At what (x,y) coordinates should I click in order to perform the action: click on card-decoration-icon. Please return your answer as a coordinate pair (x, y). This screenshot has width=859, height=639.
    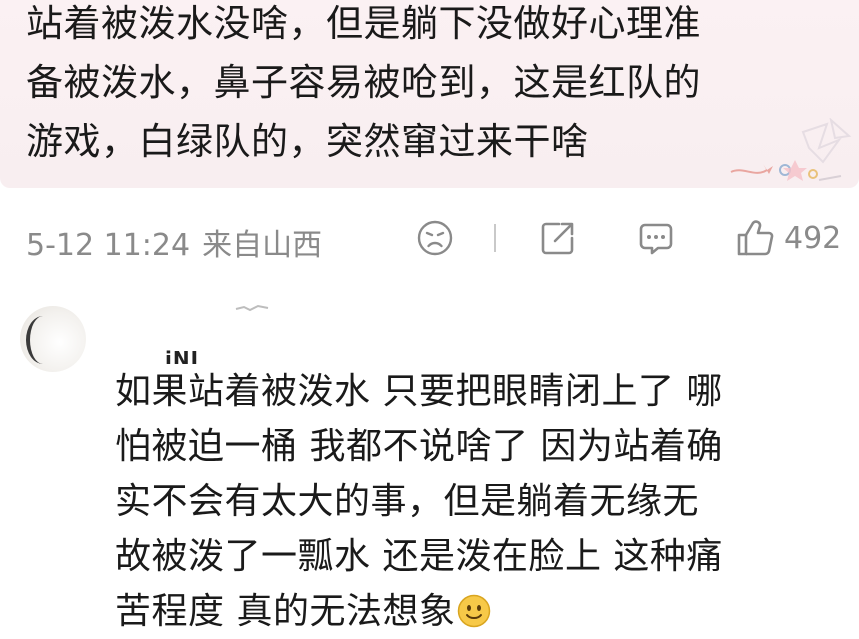
    Looking at the image, I should click on (791, 149).